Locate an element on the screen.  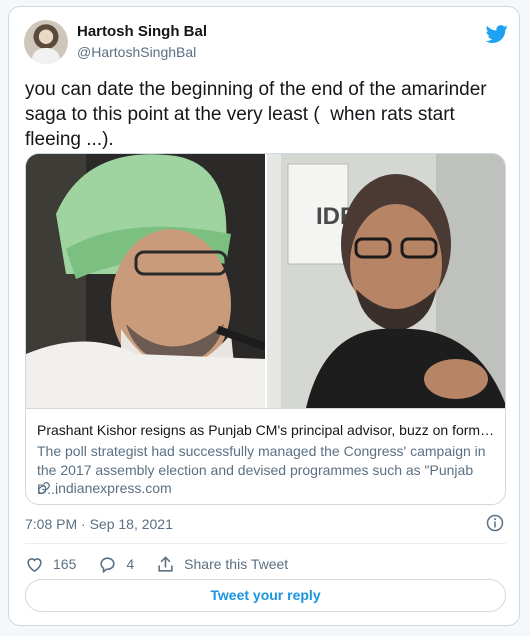
author-handle: @HartoshSinghBal is located at coordinates (136, 52).